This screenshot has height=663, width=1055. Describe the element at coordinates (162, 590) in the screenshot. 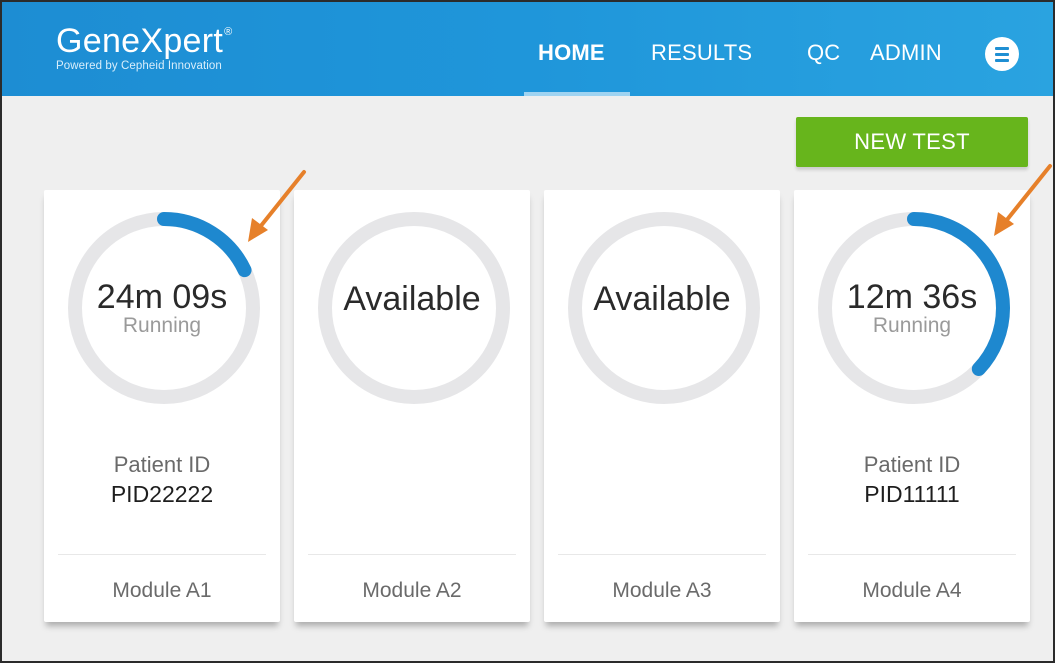

I see `module-label: Module A1` at that location.